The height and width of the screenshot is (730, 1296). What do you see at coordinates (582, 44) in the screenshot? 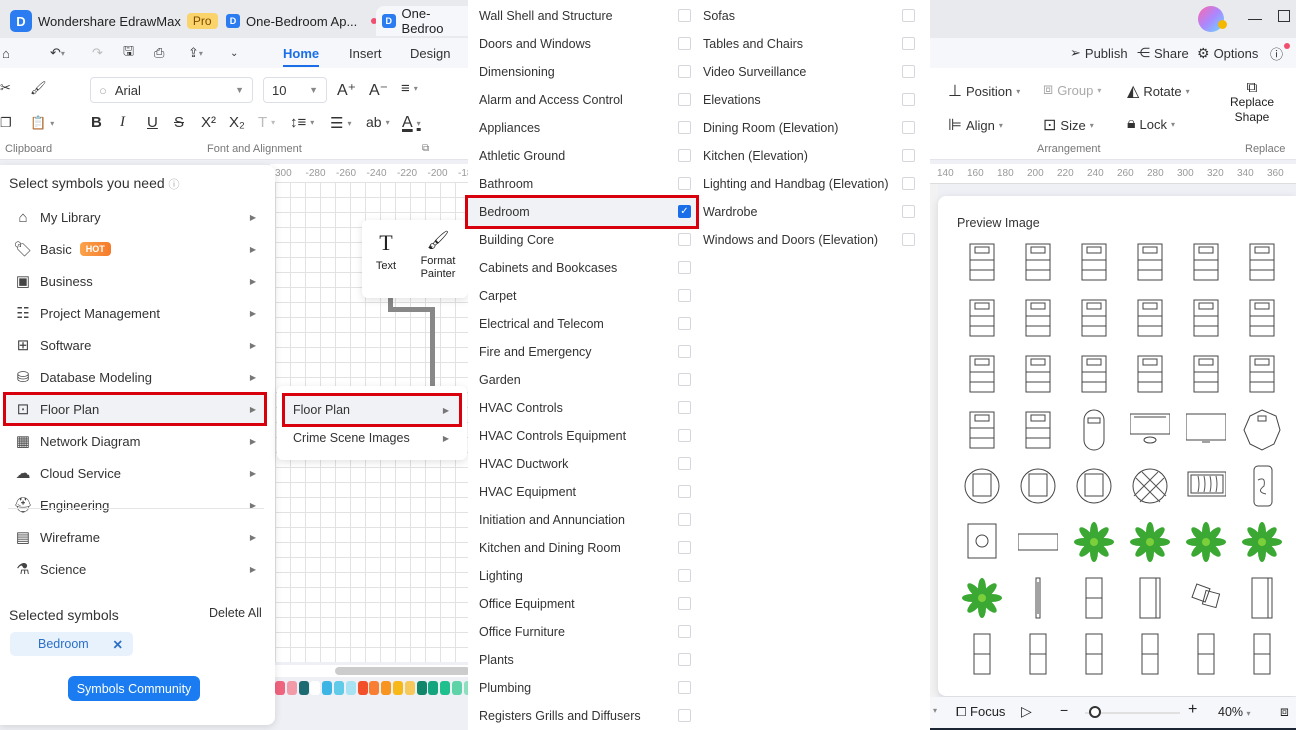
I see `category-item: Doors and Windows` at bounding box center [582, 44].